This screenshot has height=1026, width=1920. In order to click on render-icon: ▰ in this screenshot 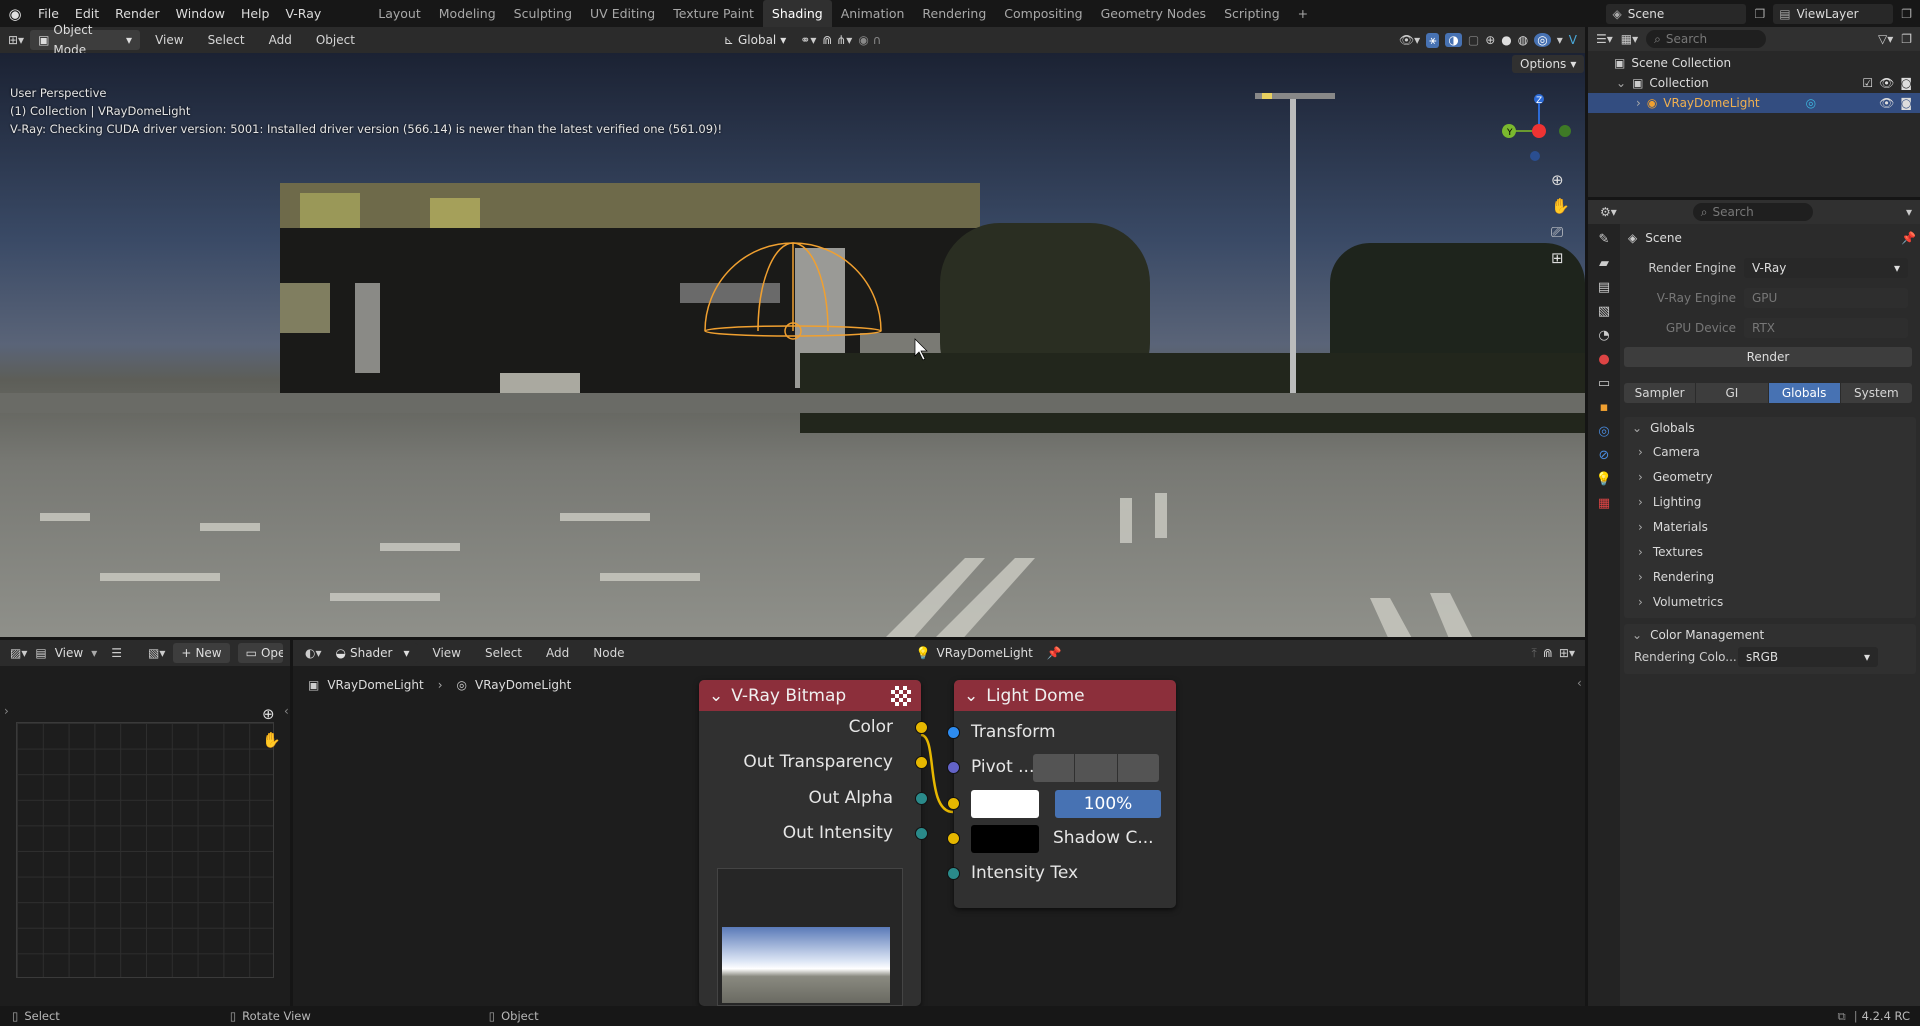, I will do `click(1604, 263)`.